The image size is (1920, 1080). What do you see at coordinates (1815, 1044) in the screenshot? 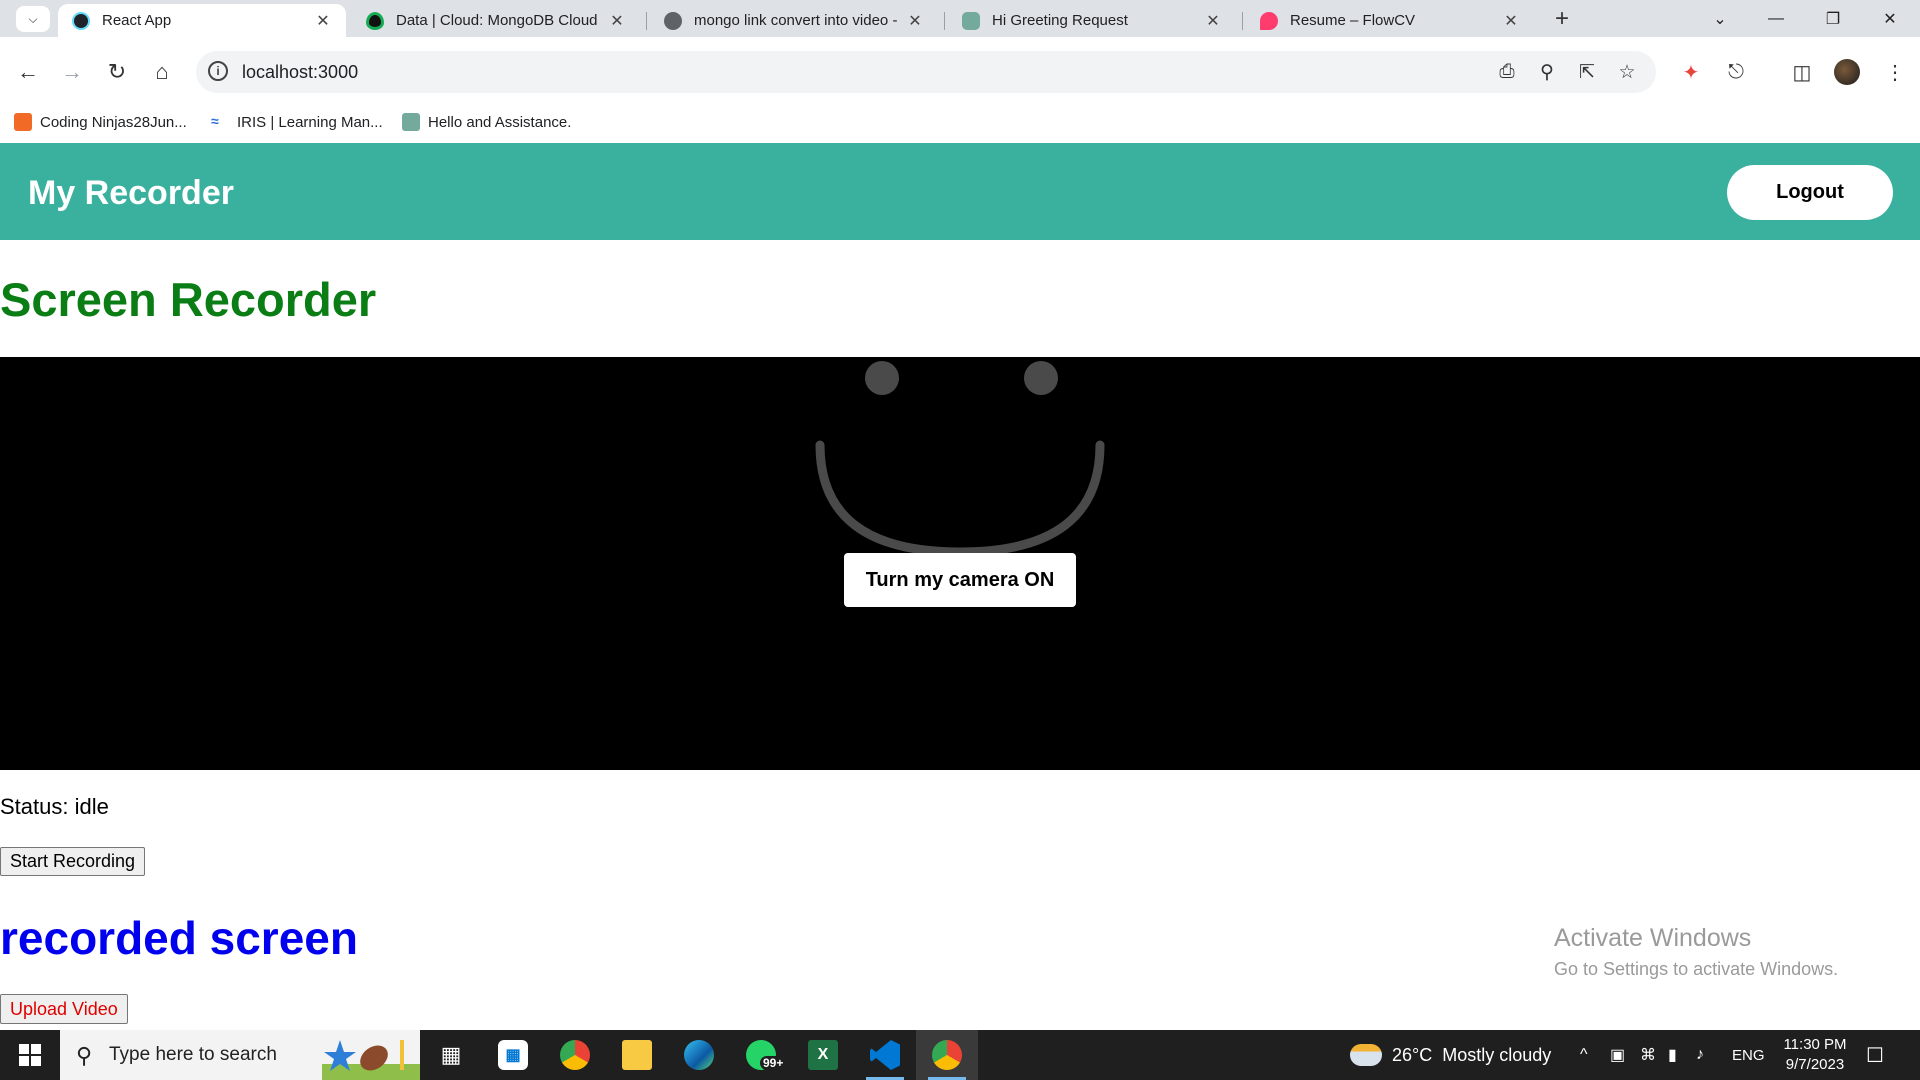
I see `clock-time: 11:30 PM` at bounding box center [1815, 1044].